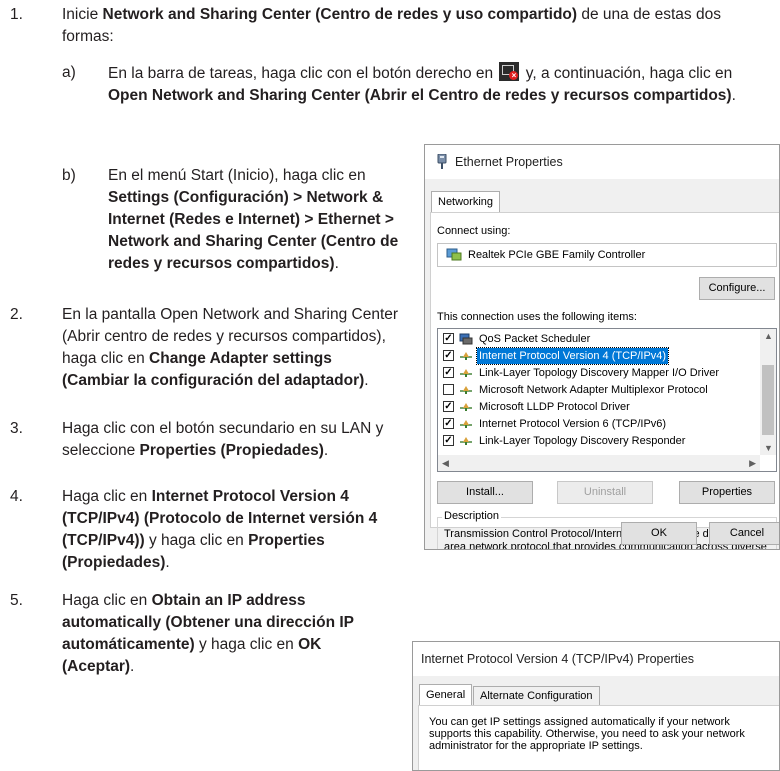  Describe the element at coordinates (602, 202) in the screenshot. I see `tab-bar: Networking` at that location.